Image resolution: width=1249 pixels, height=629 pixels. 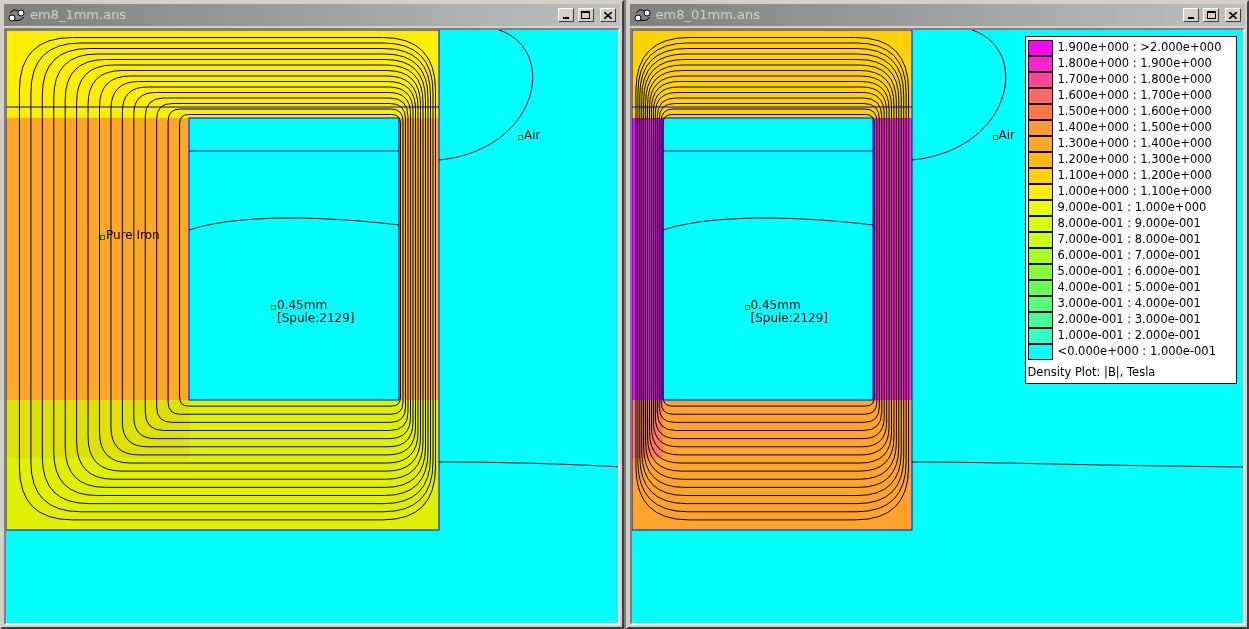 What do you see at coordinates (1129, 304) in the screenshot?
I see `legend-label: 3.000e-001 : 4.000e-001` at bounding box center [1129, 304].